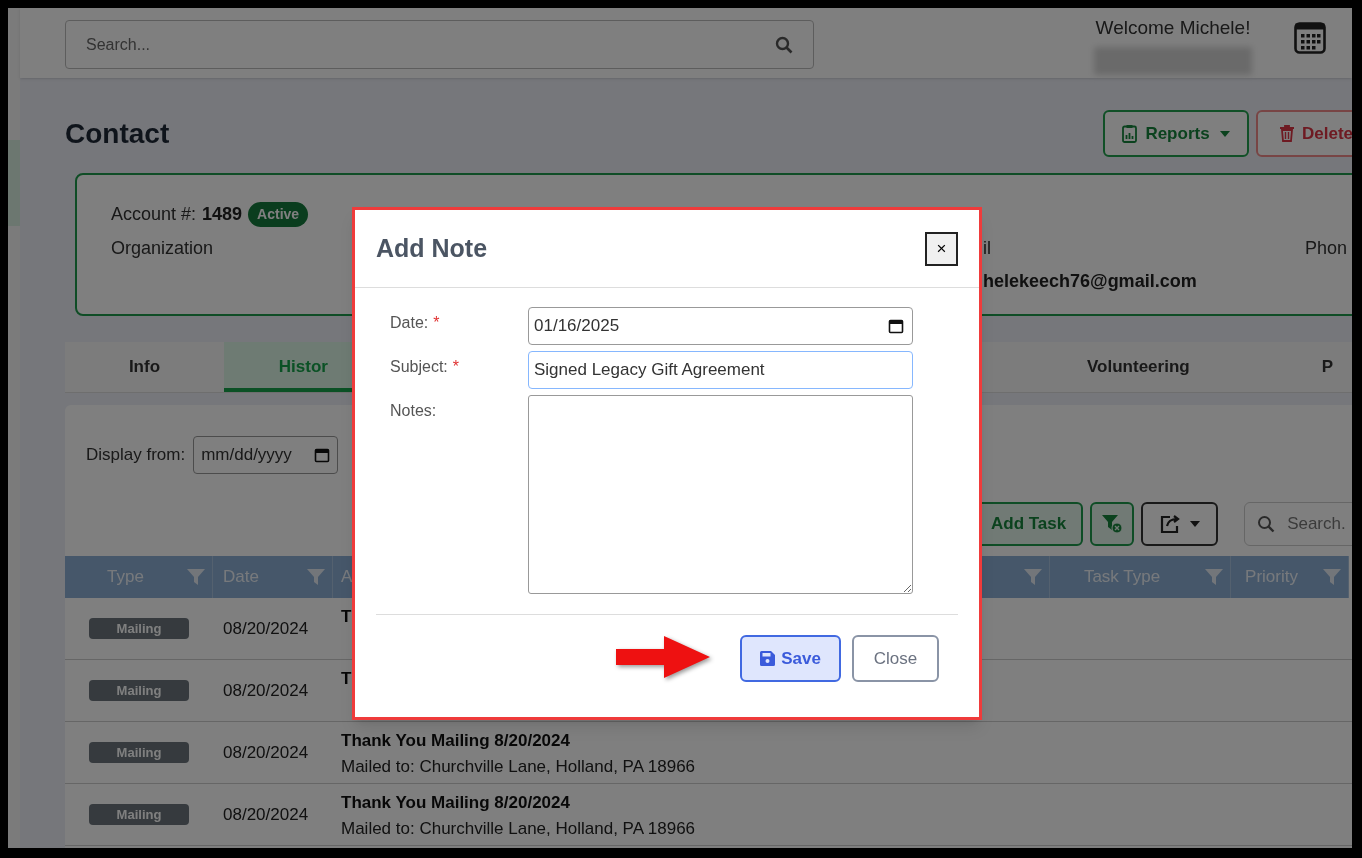  I want to click on account-number: 1489, so click(222, 214).